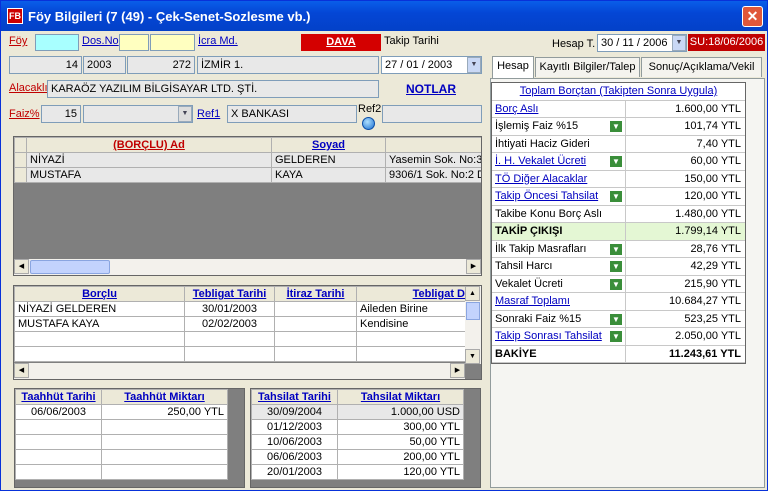 The width and height of the screenshot is (768, 491). What do you see at coordinates (400, 472) in the screenshot?
I see `table-cell: 120,00 YTL` at bounding box center [400, 472].